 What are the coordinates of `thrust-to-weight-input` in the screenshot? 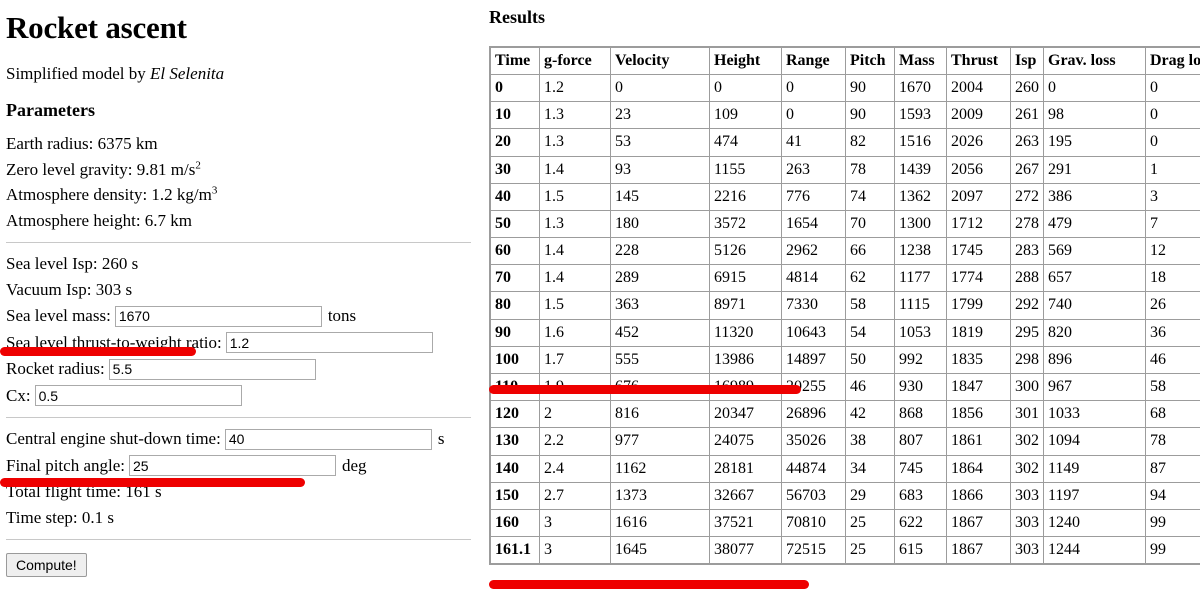 It's located at (329, 343).